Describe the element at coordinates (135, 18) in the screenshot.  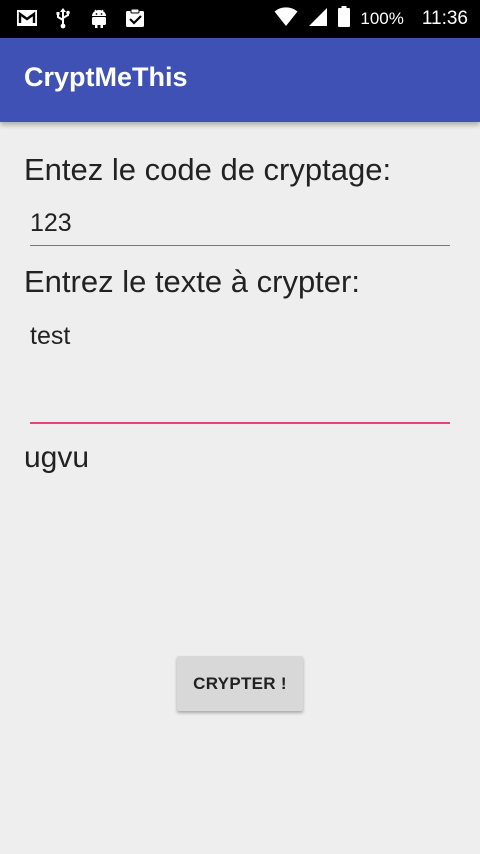
I see `clipboard-check-icon` at that location.